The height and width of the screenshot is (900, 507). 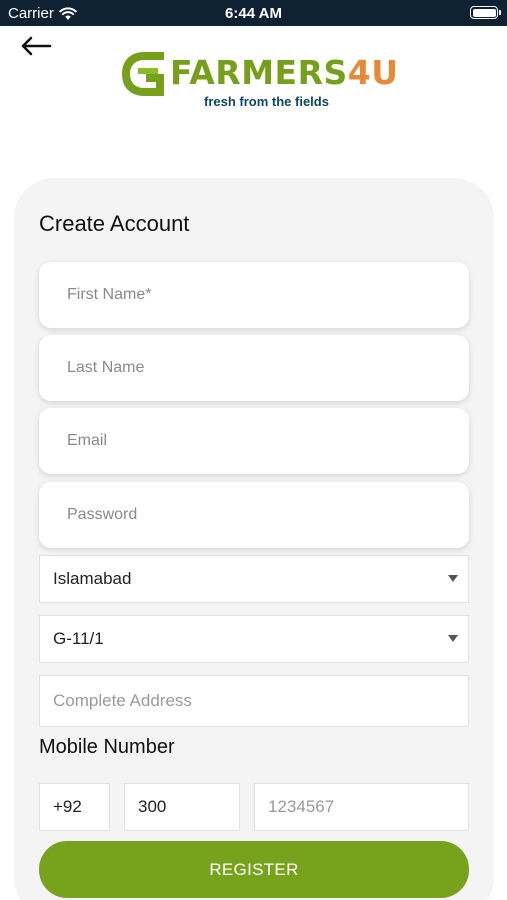 I want to click on last-name-field, so click(x=254, y=368).